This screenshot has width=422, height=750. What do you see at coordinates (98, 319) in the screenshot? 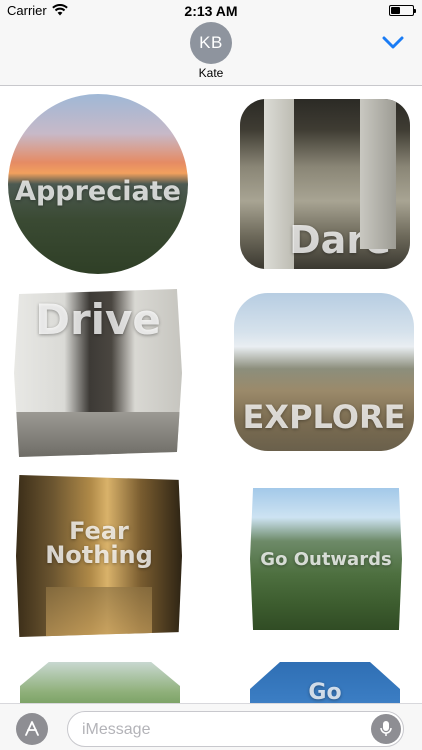
I see `sticker-label: Drive` at bounding box center [98, 319].